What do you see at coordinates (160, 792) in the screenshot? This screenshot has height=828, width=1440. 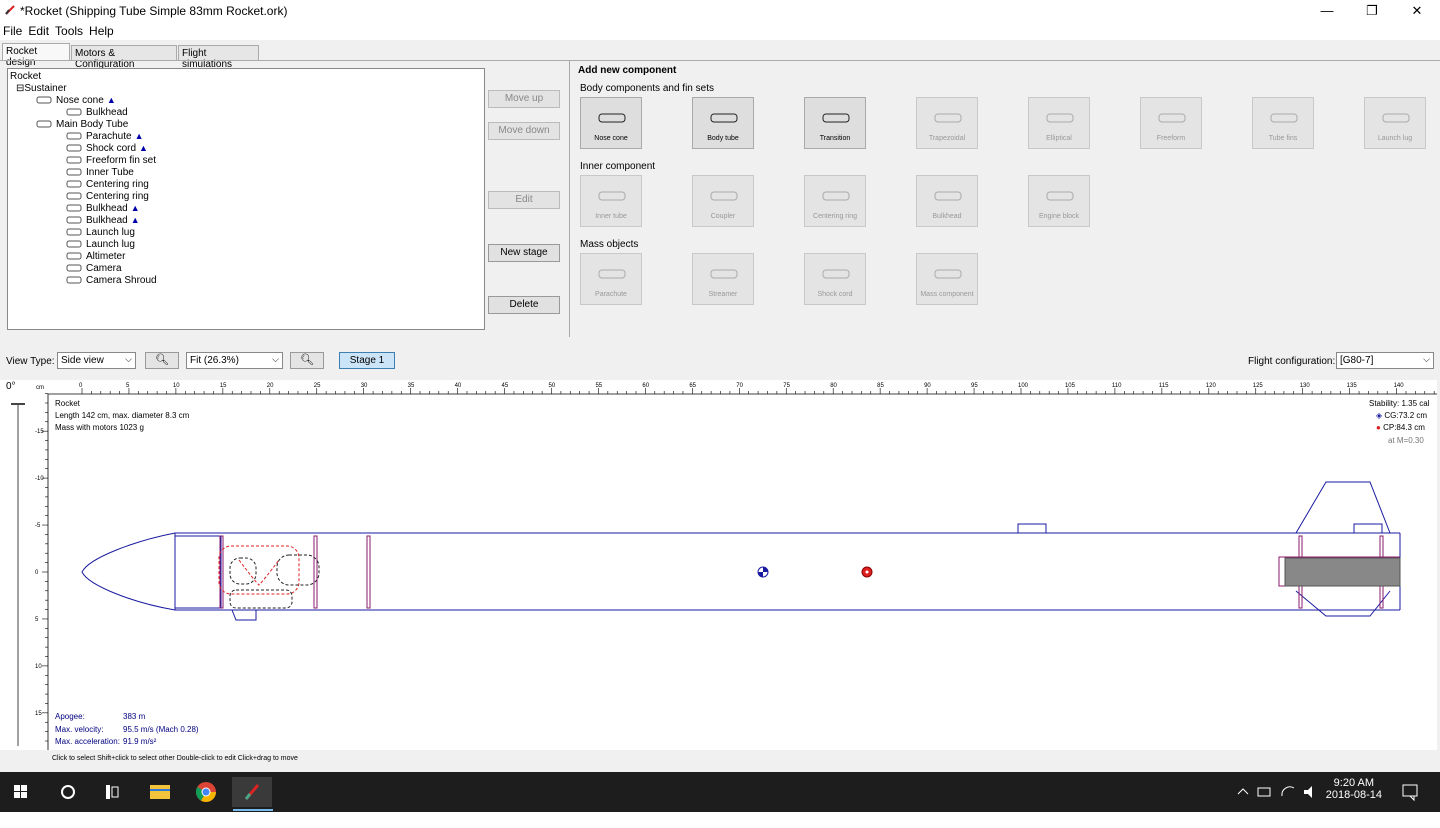 I see `file-explorer-icon` at bounding box center [160, 792].